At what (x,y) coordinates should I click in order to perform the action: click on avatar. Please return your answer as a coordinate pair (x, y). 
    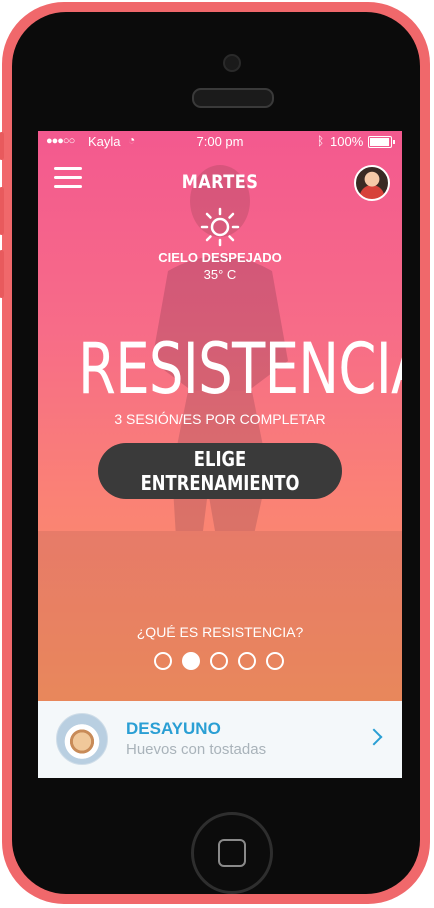
    Looking at the image, I should click on (372, 183).